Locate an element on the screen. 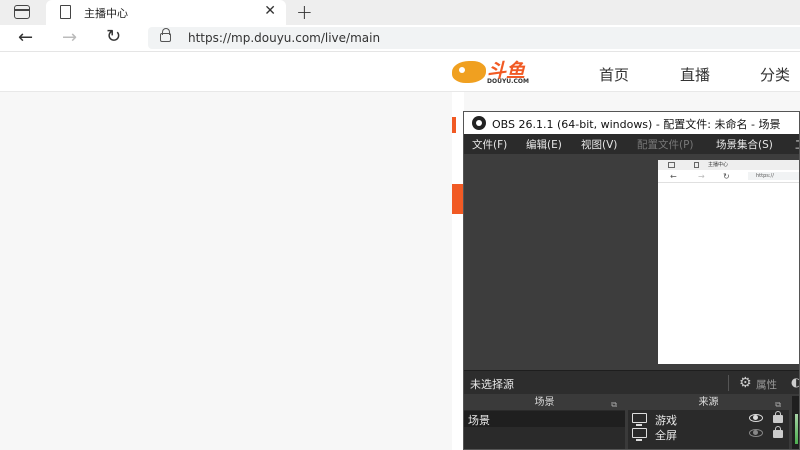 This screenshot has width=800, height=450. preview-reload-icon: ↻ is located at coordinates (726, 176).